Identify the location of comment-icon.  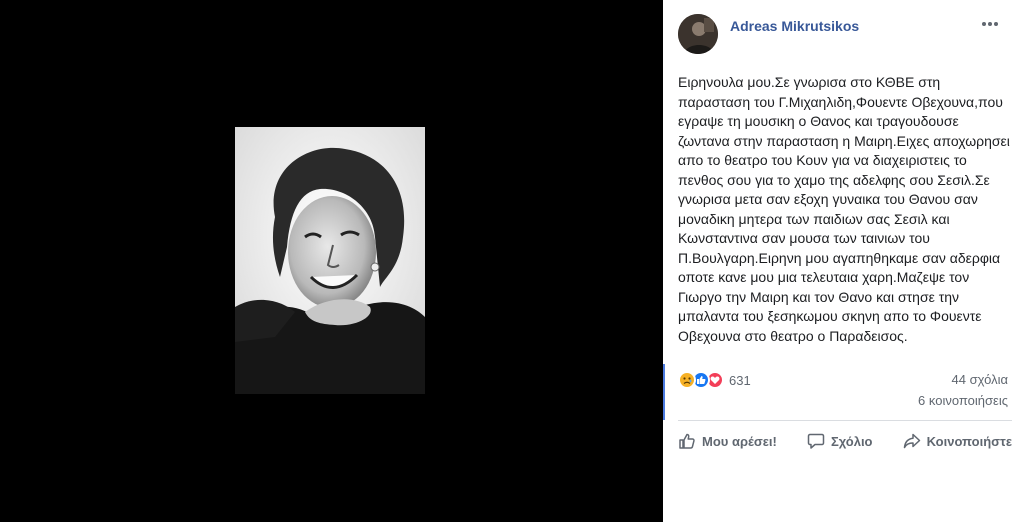
(816, 441).